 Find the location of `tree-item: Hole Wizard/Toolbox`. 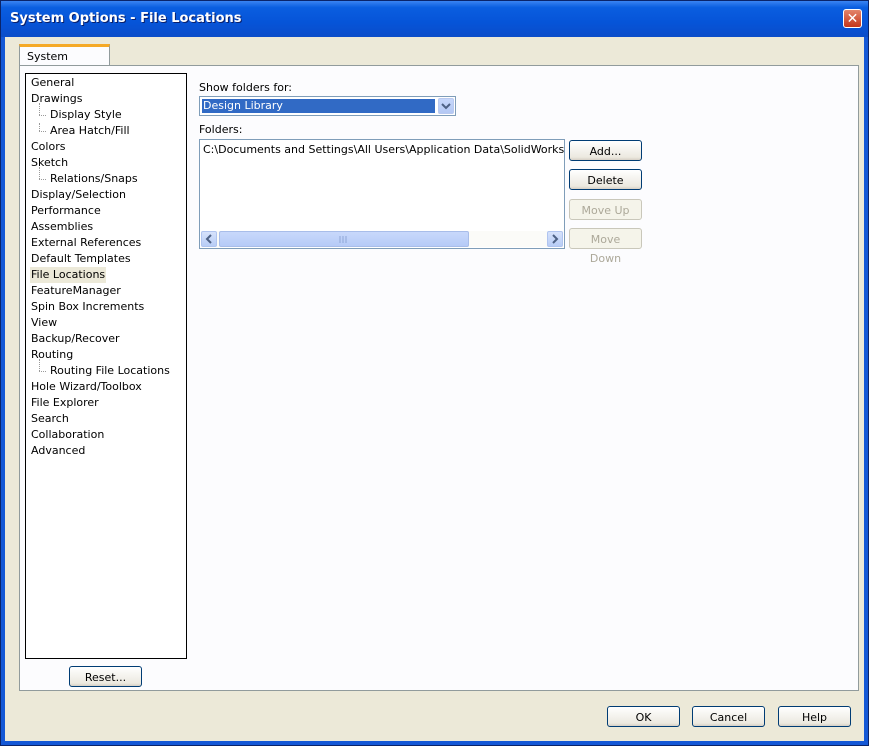

tree-item: Hole Wizard/Toolbox is located at coordinates (86, 387).